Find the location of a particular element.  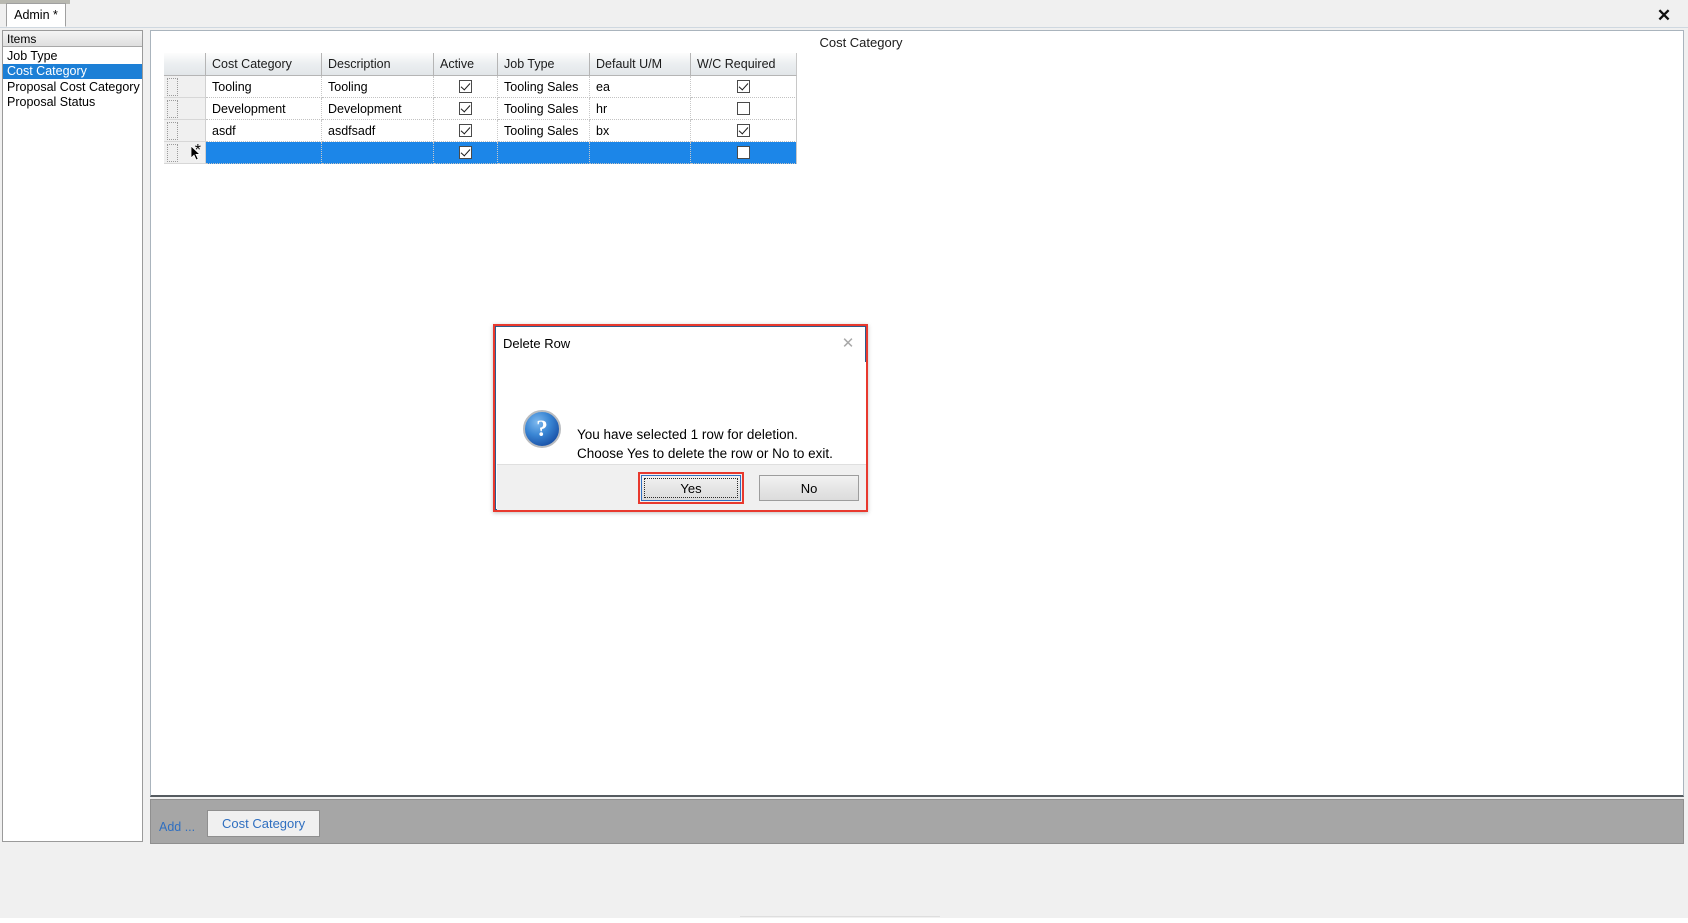

cell-cost-category: asdf is located at coordinates (264, 131).